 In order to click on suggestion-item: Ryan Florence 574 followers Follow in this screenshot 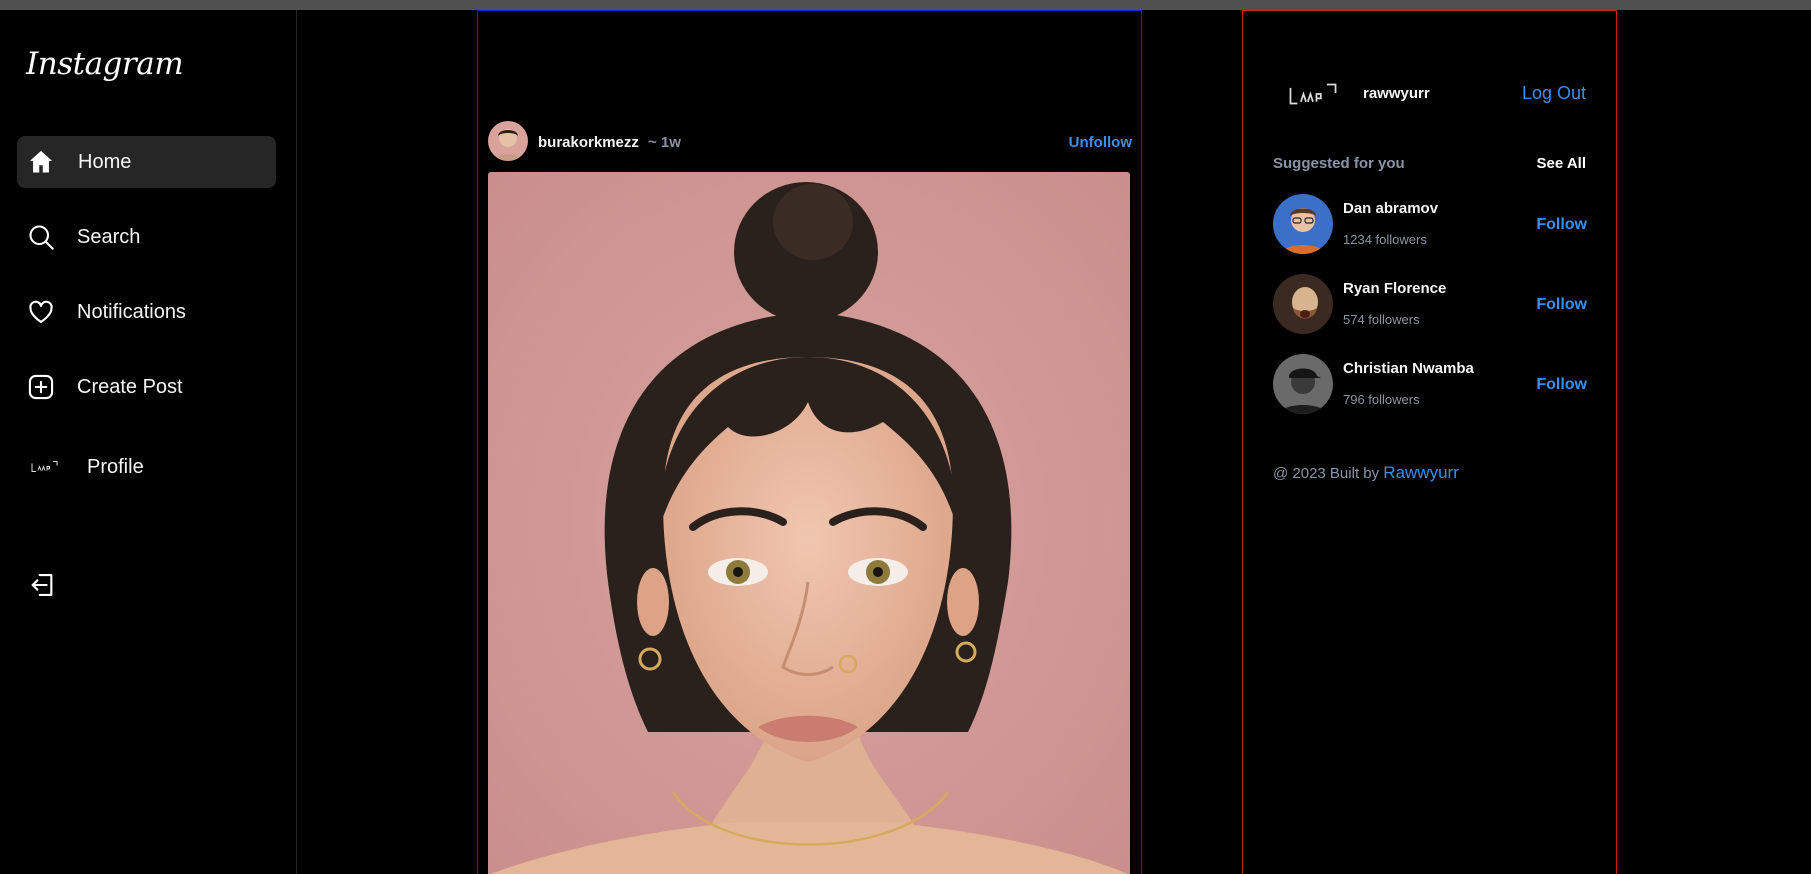, I will do `click(1430, 304)`.